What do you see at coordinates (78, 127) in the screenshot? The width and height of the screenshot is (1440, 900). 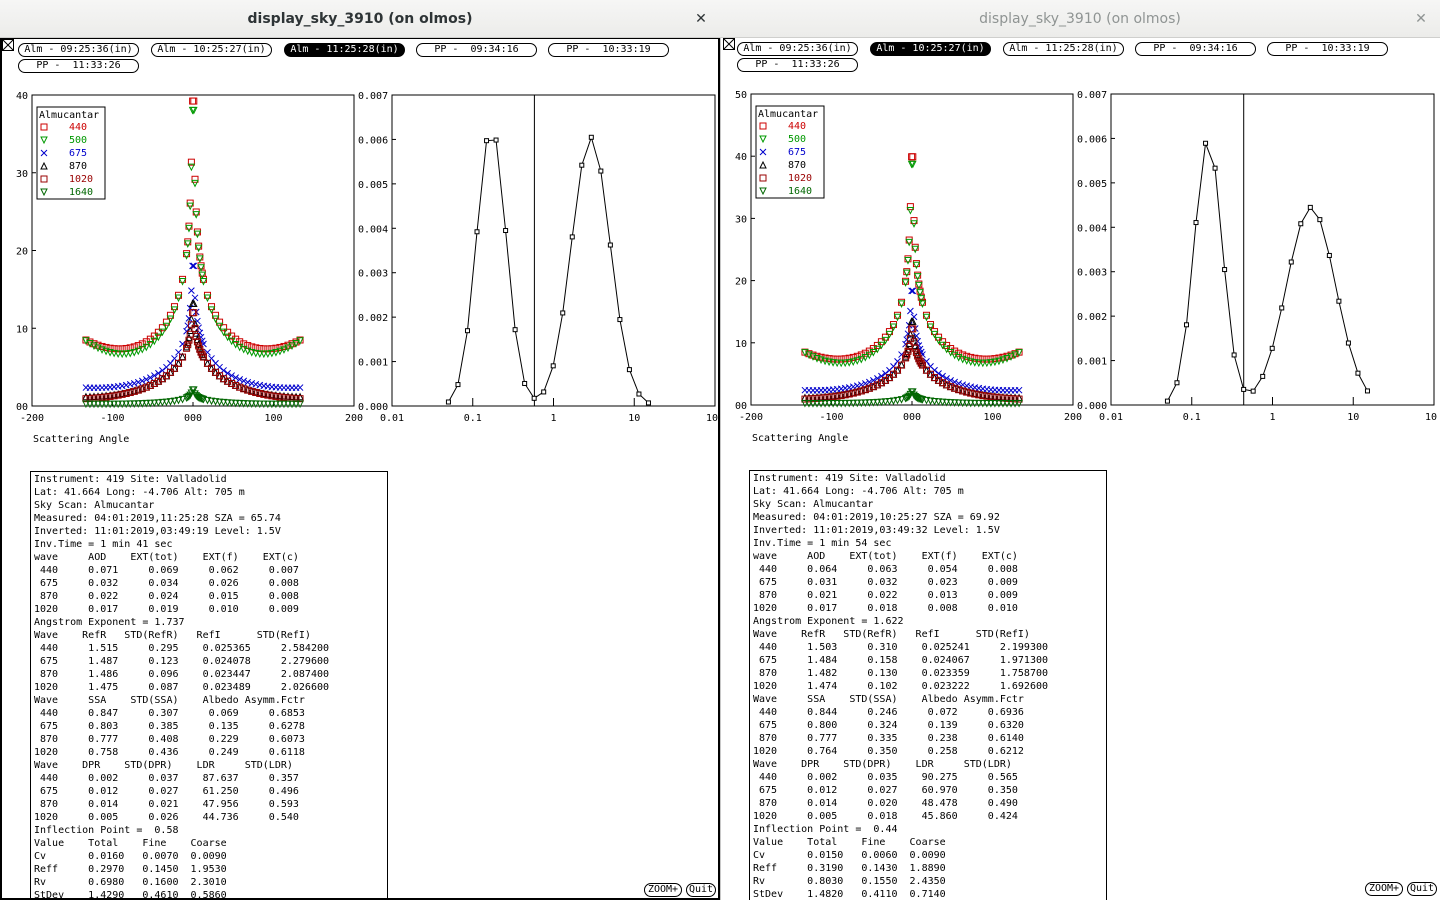 I see `legend-entry: 440` at bounding box center [78, 127].